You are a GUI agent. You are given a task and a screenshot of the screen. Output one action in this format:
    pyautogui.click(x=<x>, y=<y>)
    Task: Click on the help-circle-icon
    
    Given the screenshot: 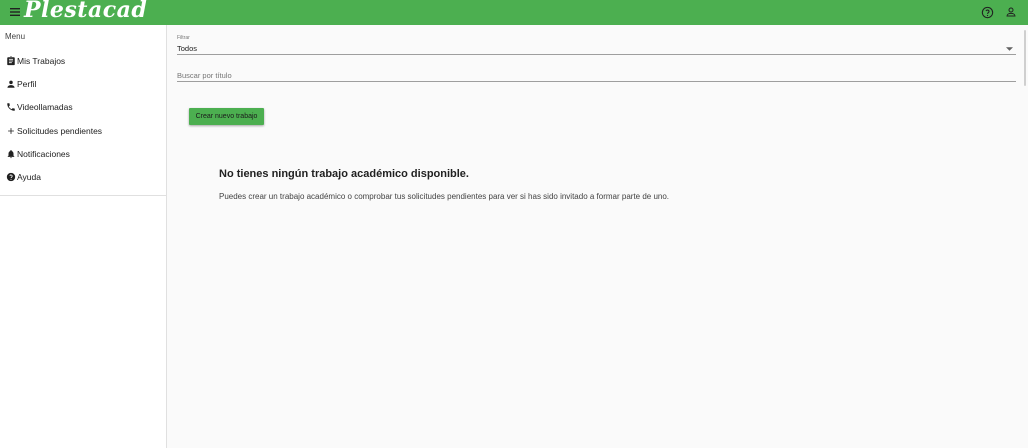 What is the action you would take?
    pyautogui.click(x=987, y=12)
    